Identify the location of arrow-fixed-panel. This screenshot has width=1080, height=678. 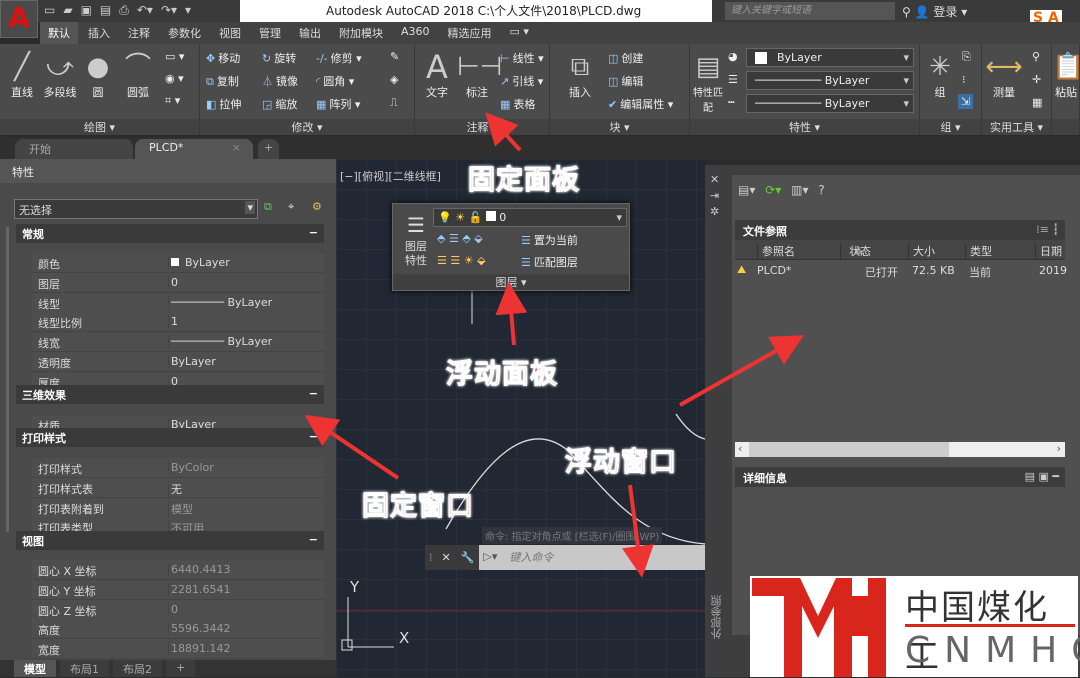
(503, 132).